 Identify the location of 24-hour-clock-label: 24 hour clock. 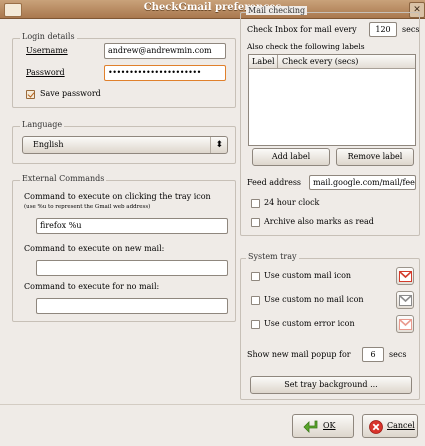
(292, 202).